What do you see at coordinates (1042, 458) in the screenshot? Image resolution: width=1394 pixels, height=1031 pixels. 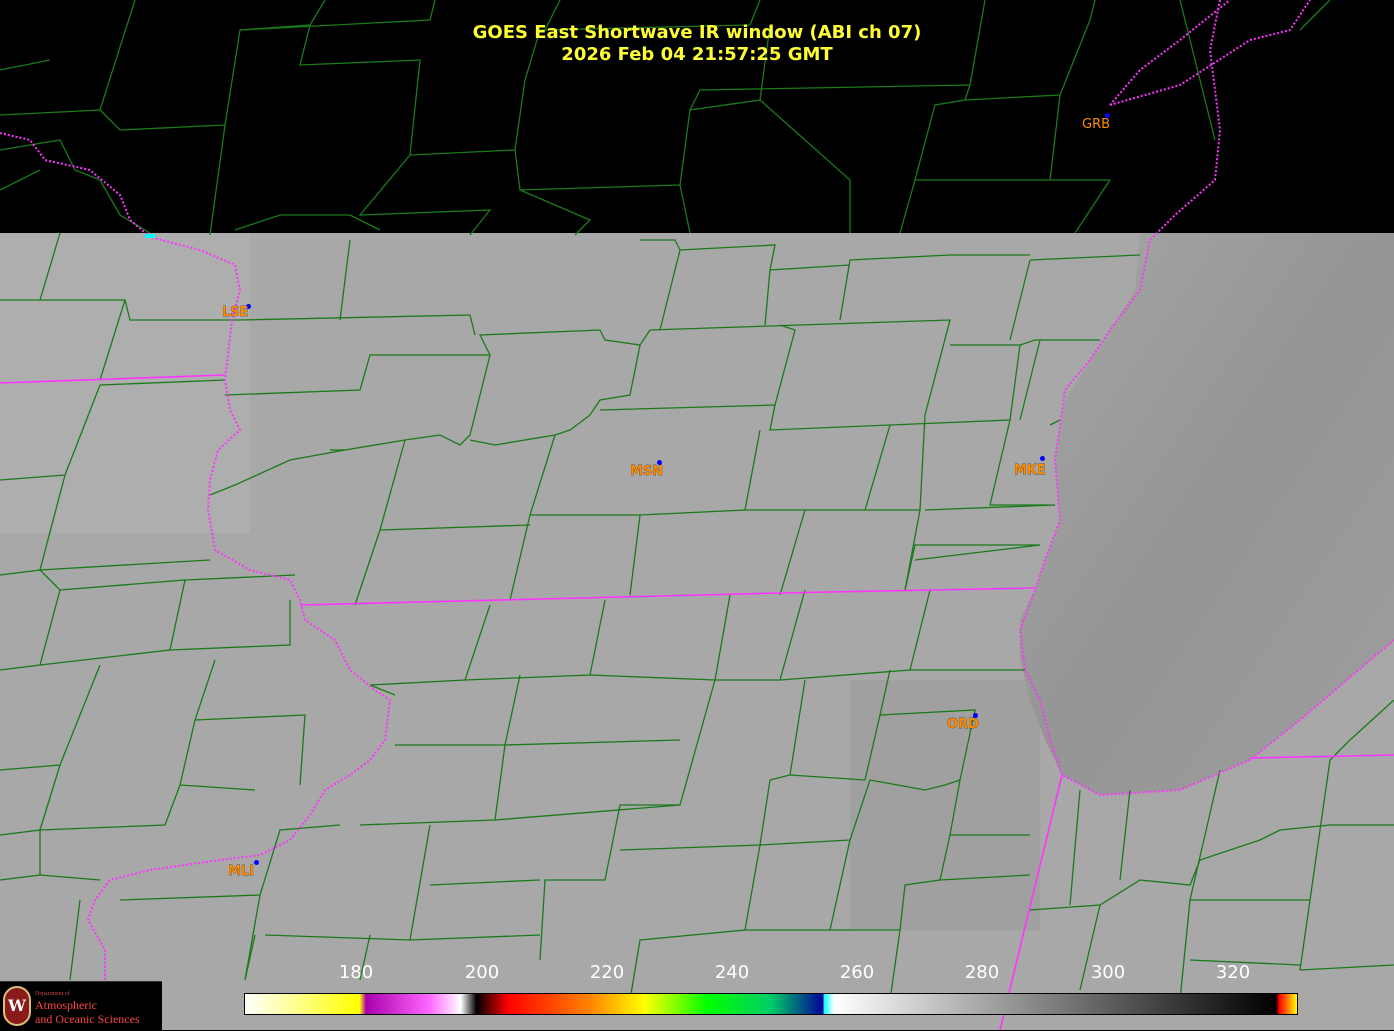 I see `station-dot-mke` at bounding box center [1042, 458].